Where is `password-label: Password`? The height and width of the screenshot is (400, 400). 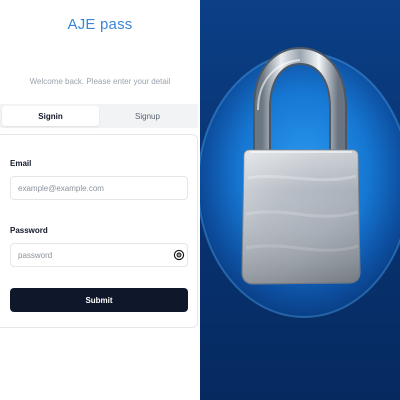
password-label: Password is located at coordinates (29, 230).